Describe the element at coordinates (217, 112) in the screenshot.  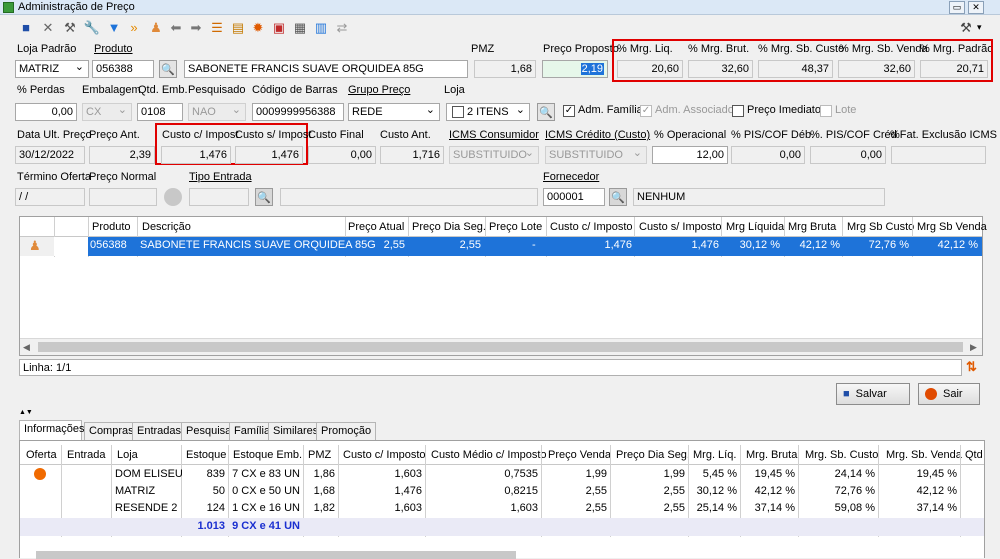
I see `pesquisado-select: NAO` at that location.